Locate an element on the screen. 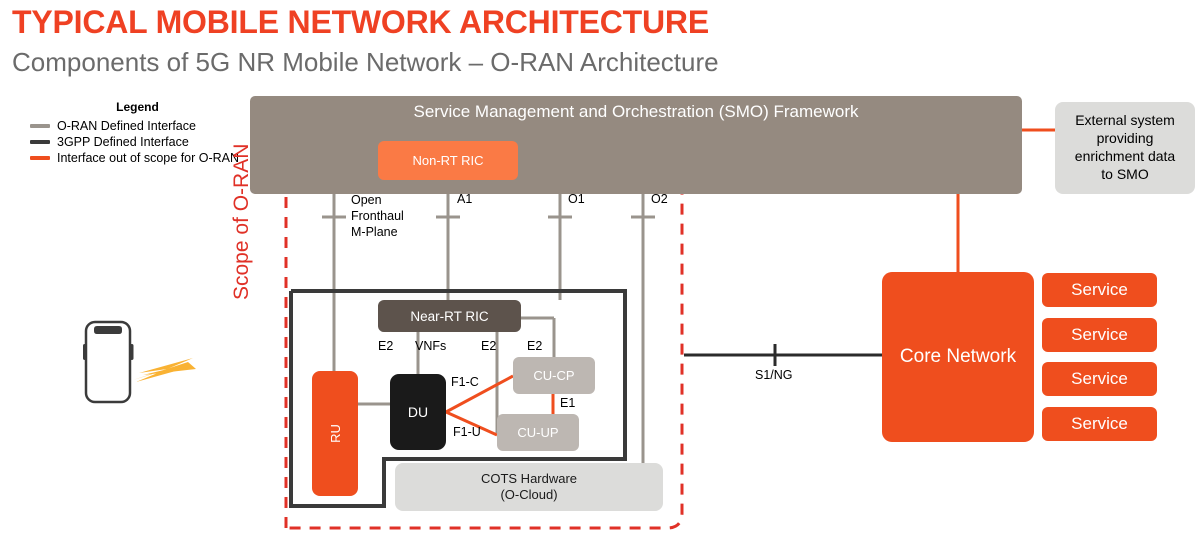  label-open-fronthaul-mplane: Open Fronthaul M-Plane is located at coordinates (377, 216).